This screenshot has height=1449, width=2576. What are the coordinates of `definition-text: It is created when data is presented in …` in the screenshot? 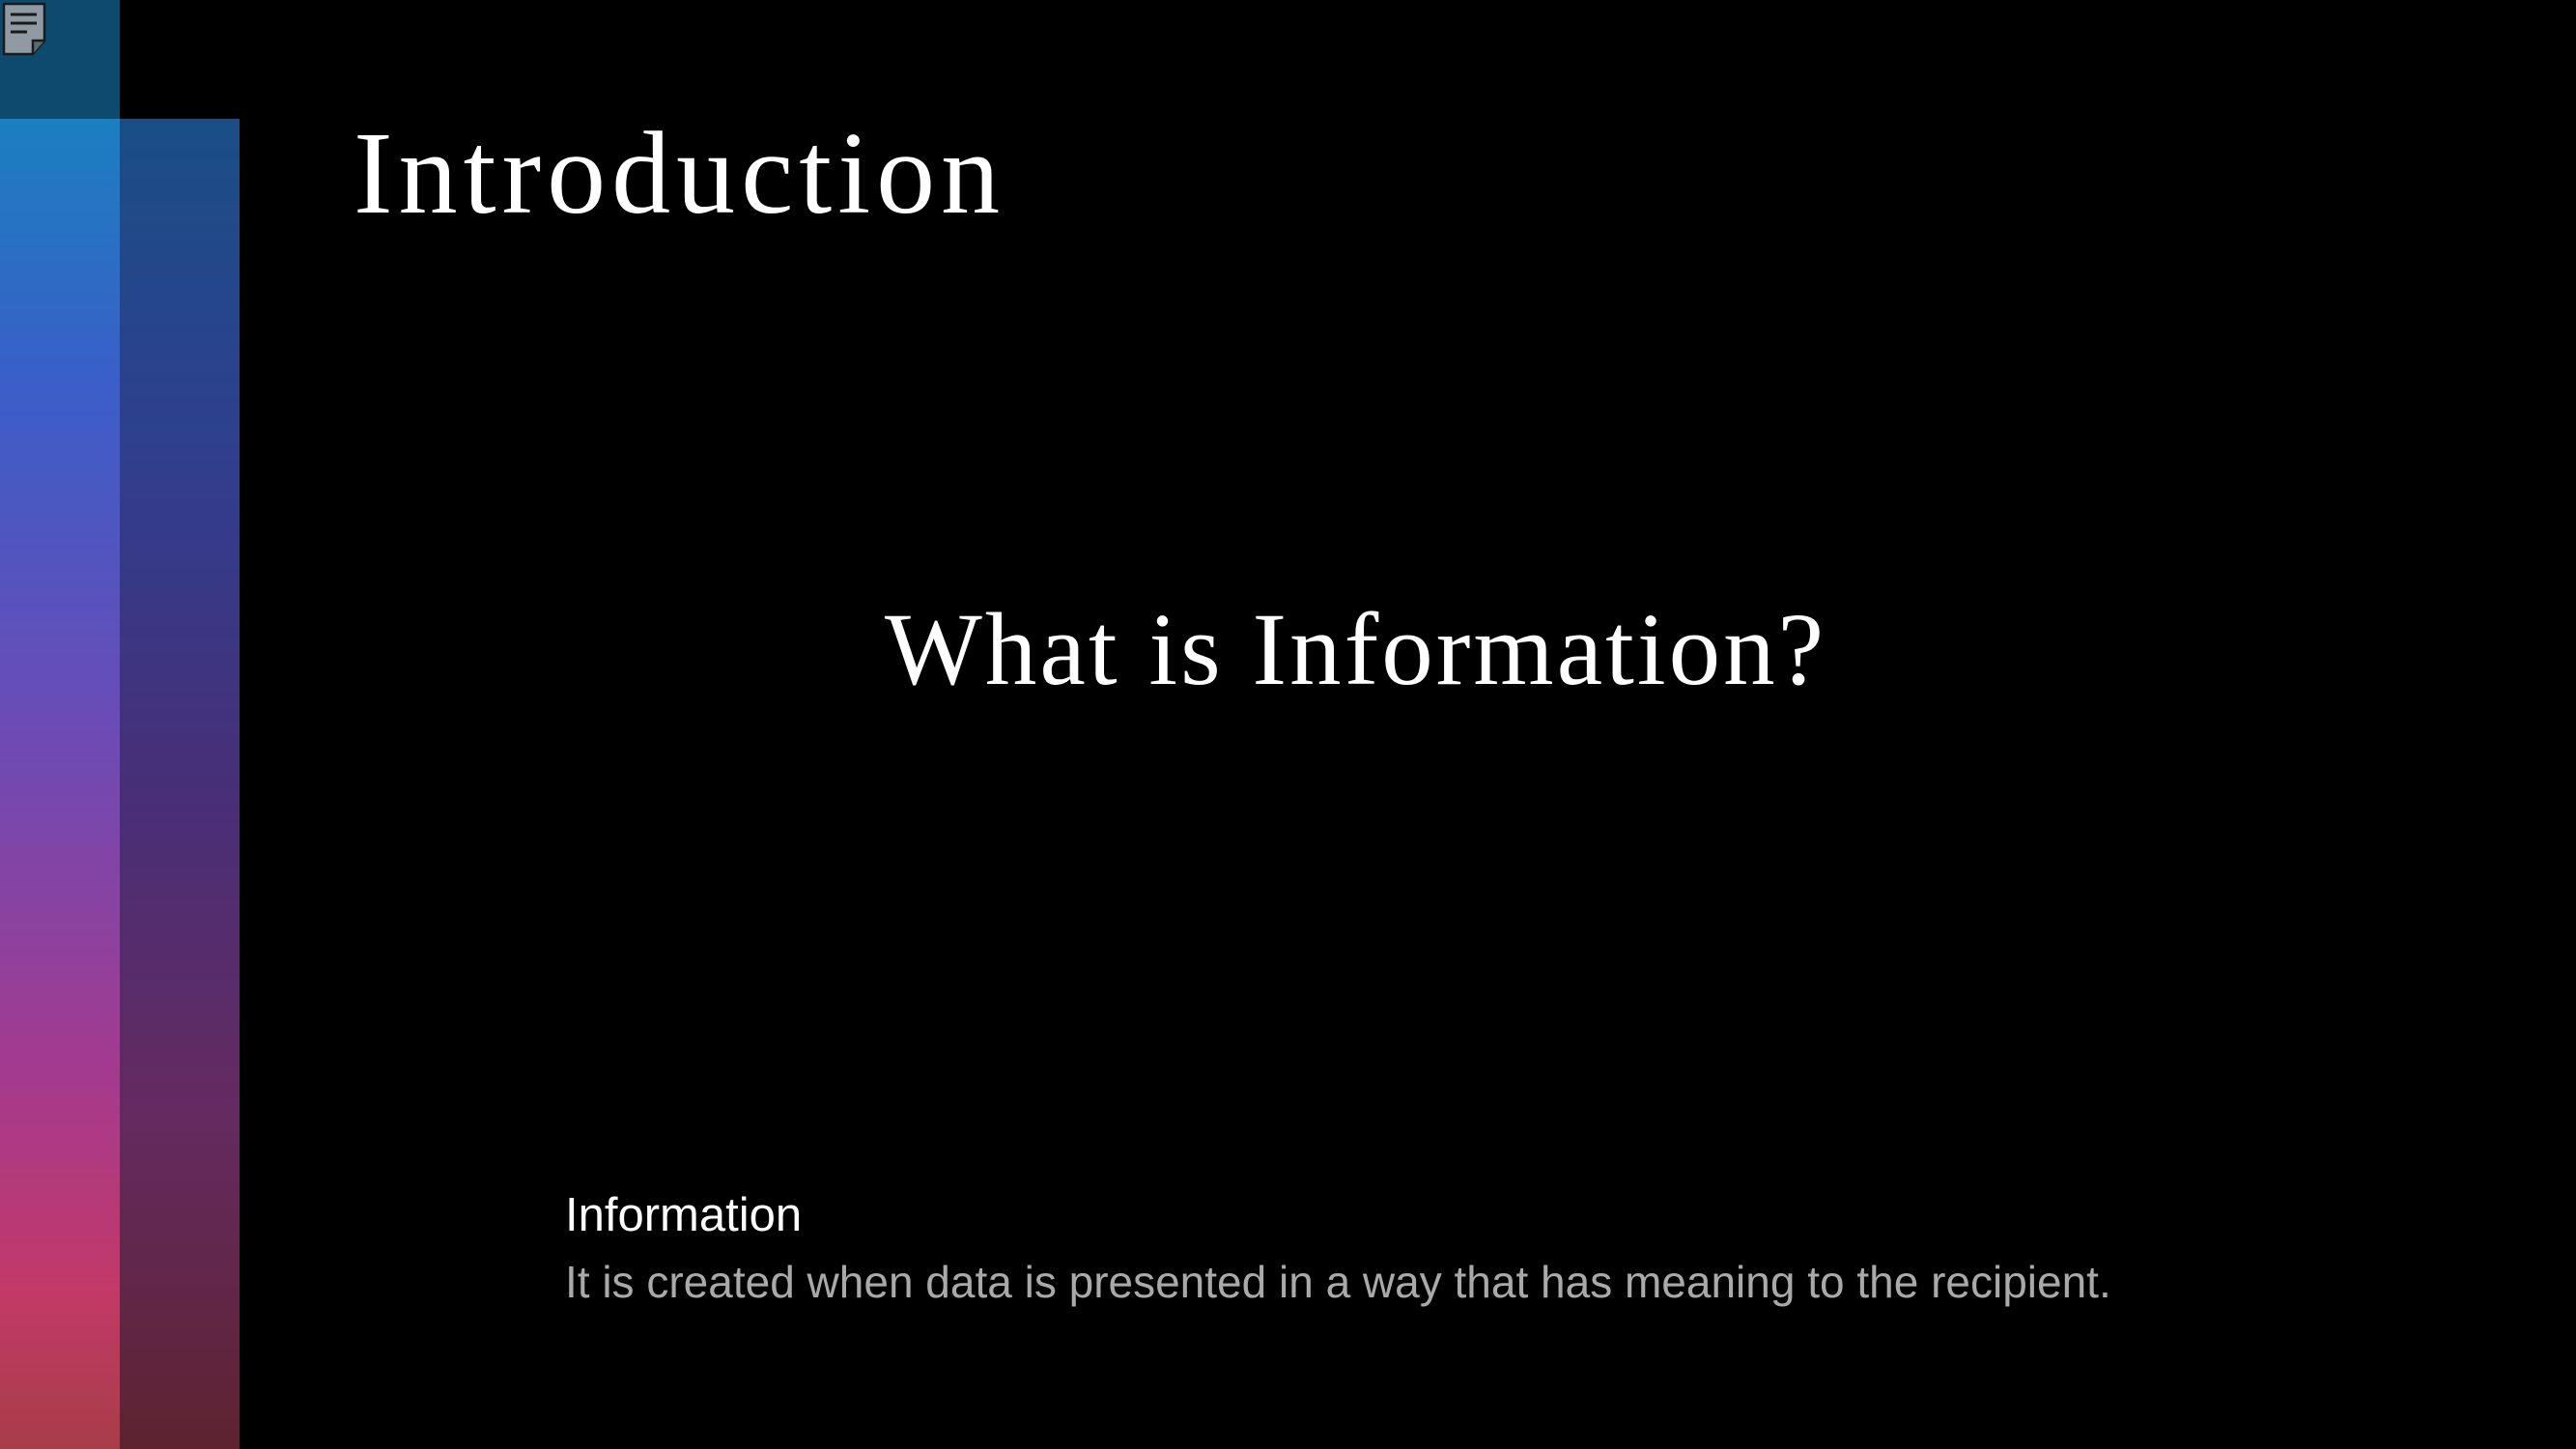 It's located at (1338, 1282).